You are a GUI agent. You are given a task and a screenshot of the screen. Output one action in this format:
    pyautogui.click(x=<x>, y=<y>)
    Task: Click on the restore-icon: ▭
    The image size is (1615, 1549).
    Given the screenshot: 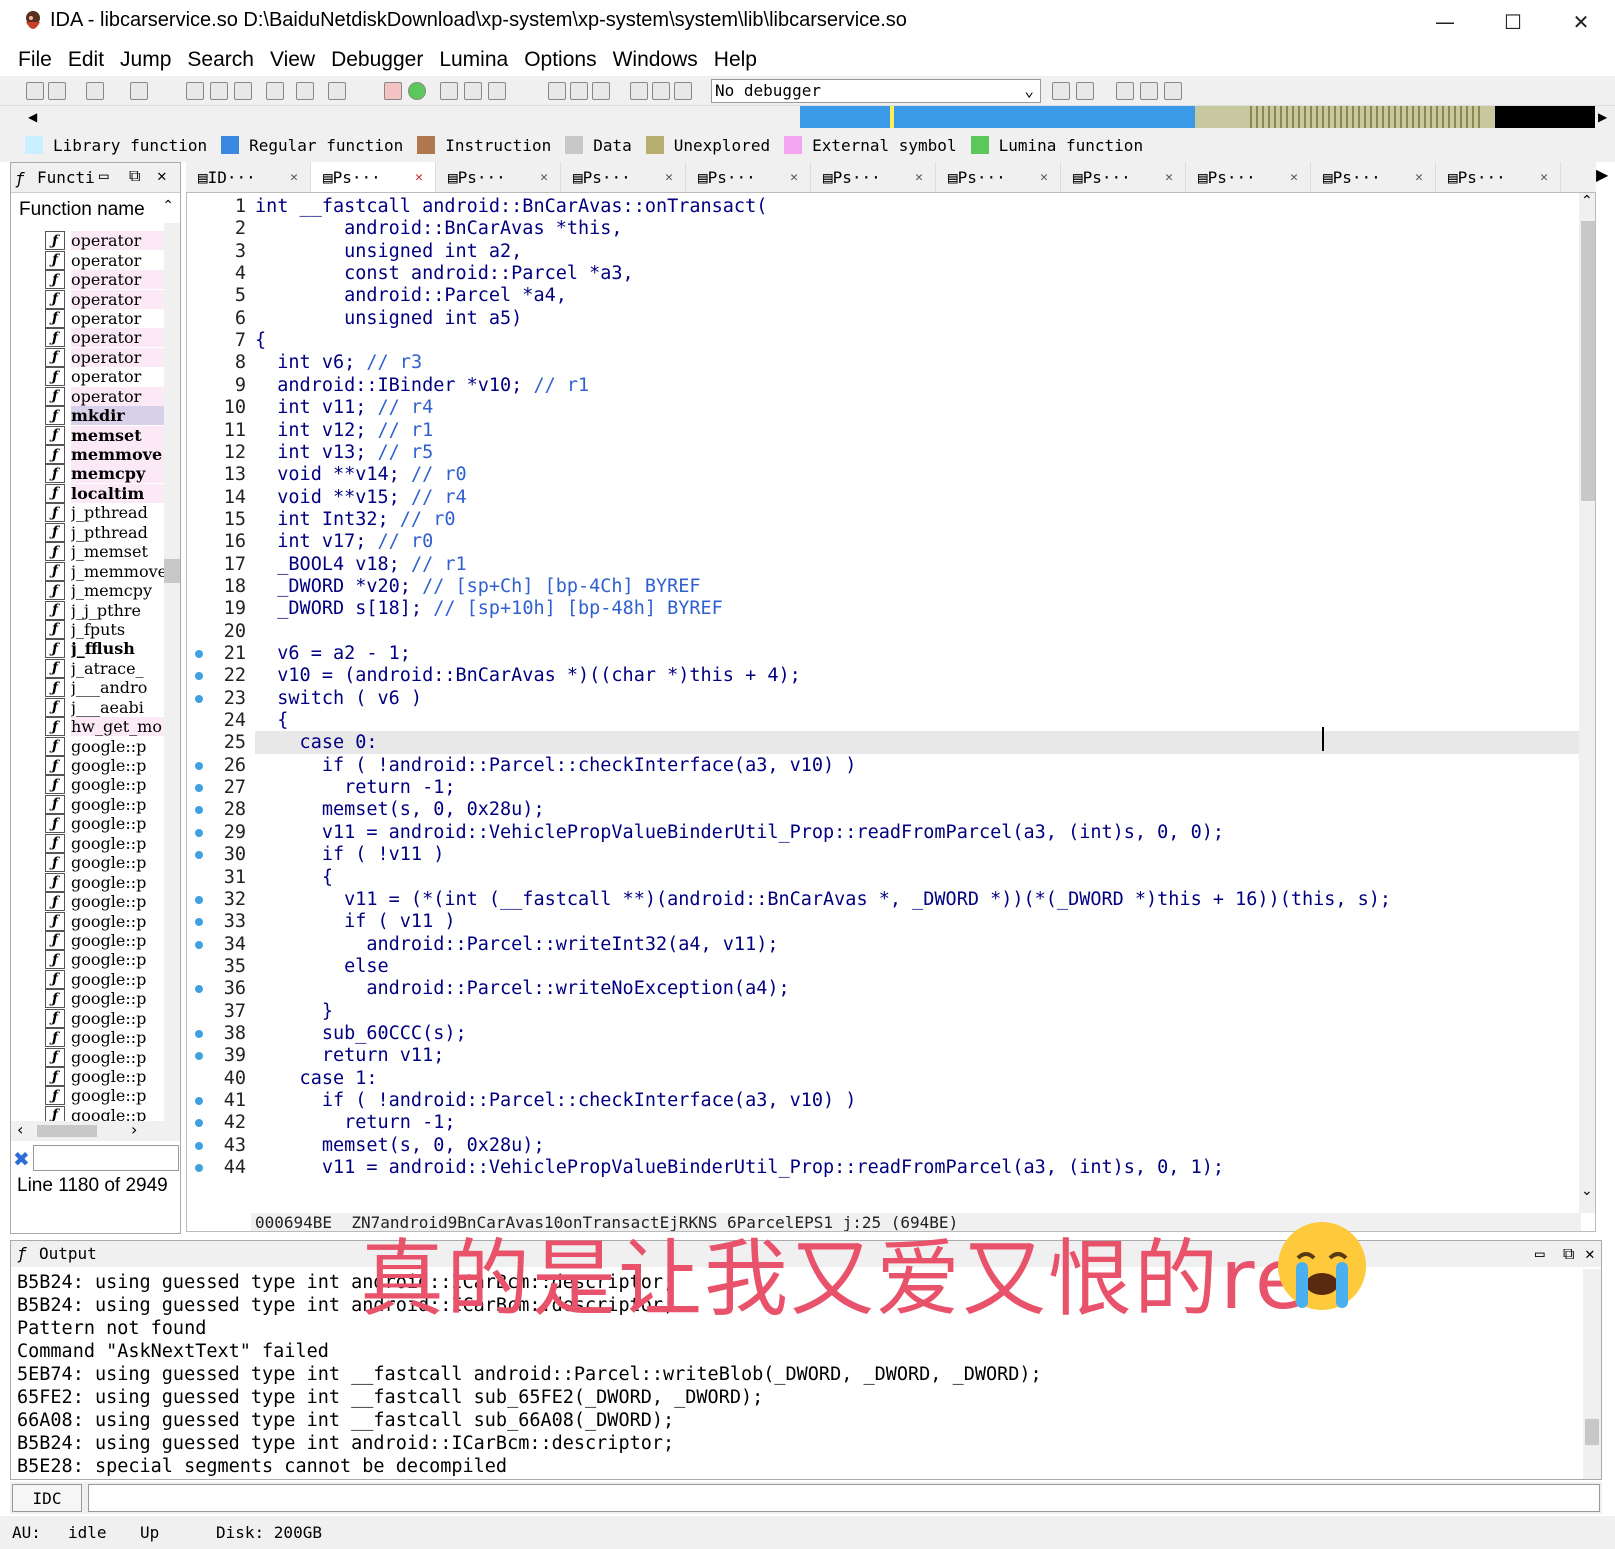 What is the action you would take?
    pyautogui.click(x=104, y=175)
    